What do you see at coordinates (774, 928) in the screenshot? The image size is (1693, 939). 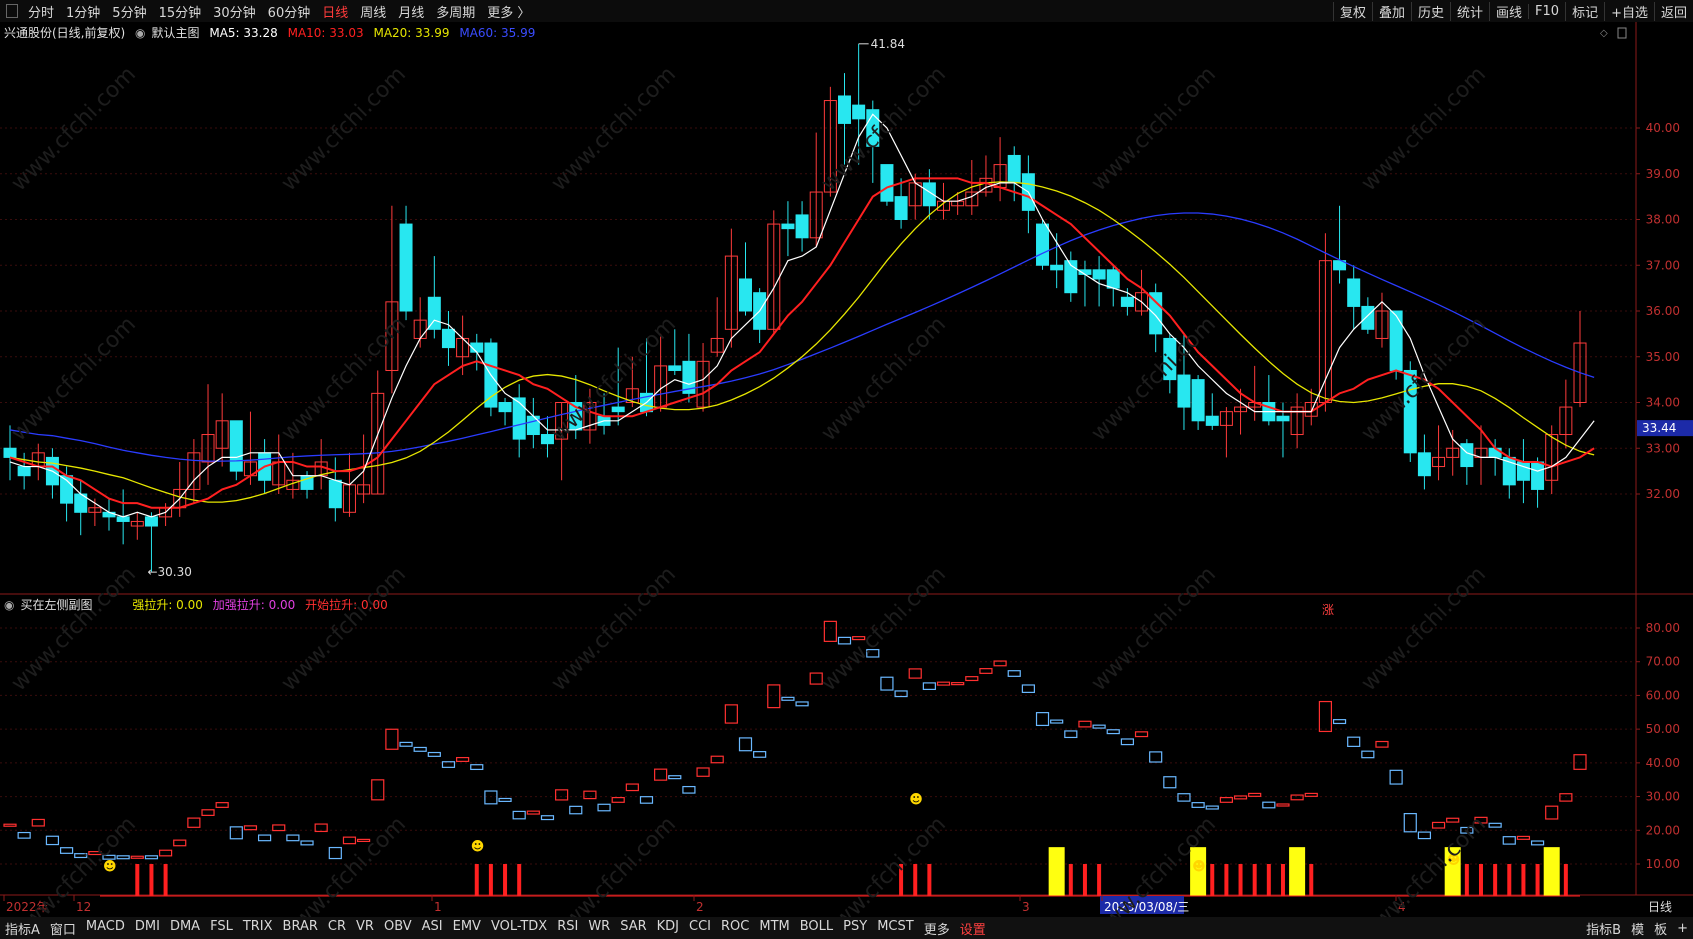 I see `indicator-tab-20: MTM` at bounding box center [774, 928].